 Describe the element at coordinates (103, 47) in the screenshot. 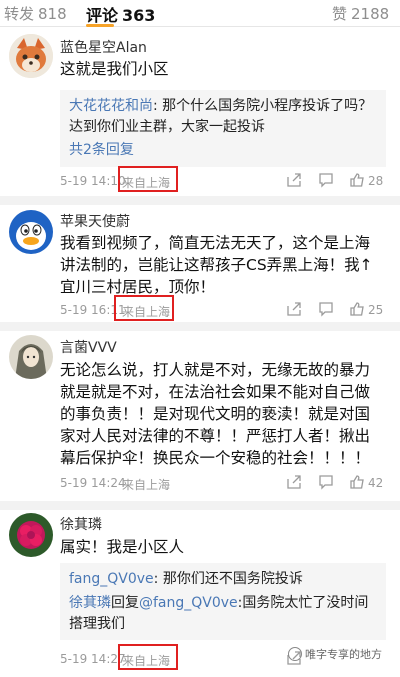

I see `comment-username: 蓝色星空Alan` at that location.